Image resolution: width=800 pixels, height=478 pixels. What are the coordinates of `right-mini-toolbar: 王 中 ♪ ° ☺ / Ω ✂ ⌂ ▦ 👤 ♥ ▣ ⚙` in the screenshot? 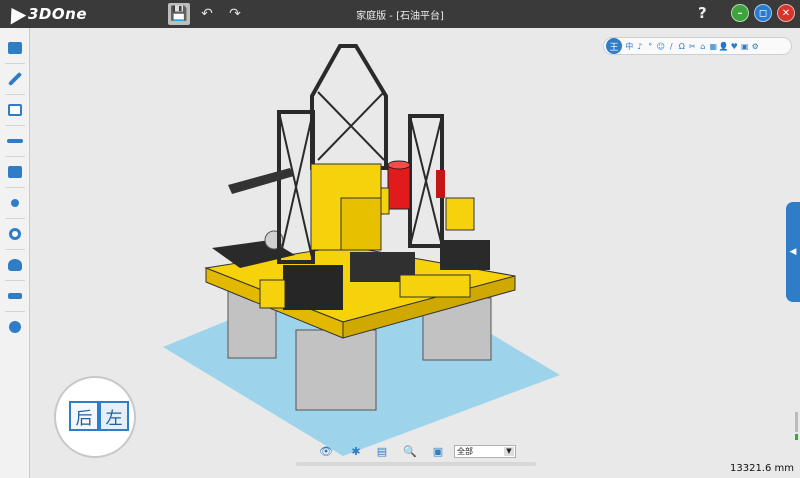 It's located at (697, 46).